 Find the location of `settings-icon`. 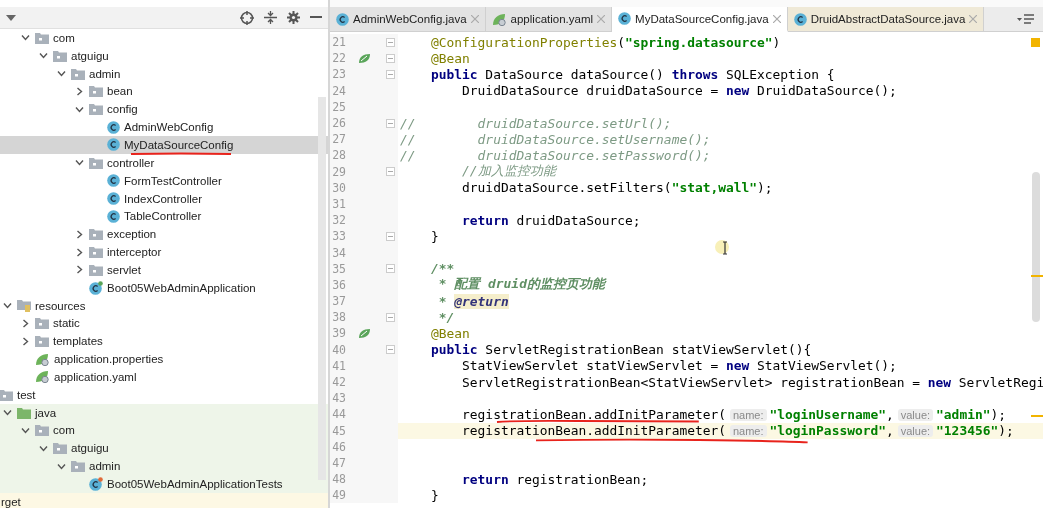

settings-icon is located at coordinates (293, 17).